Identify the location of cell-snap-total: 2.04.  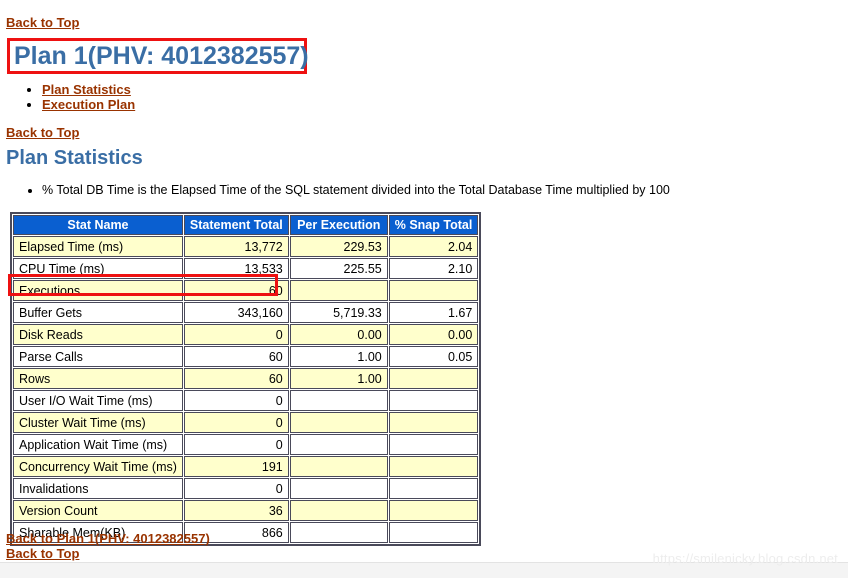
(433, 246).